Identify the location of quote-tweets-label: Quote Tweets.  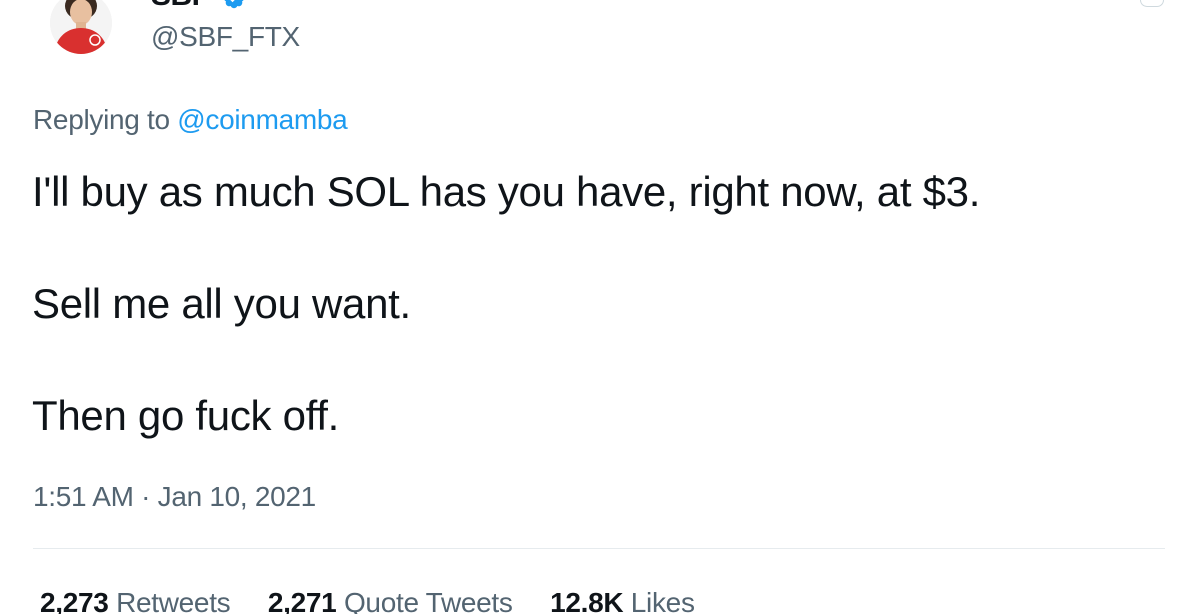
(428, 600).